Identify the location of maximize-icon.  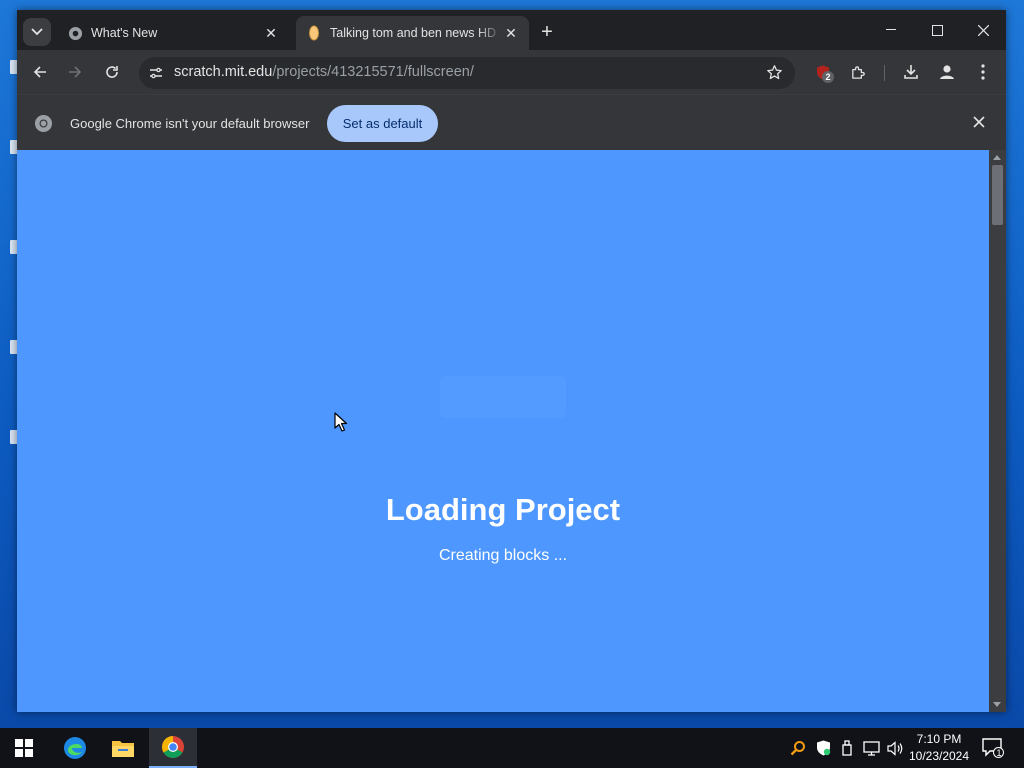
(937, 30).